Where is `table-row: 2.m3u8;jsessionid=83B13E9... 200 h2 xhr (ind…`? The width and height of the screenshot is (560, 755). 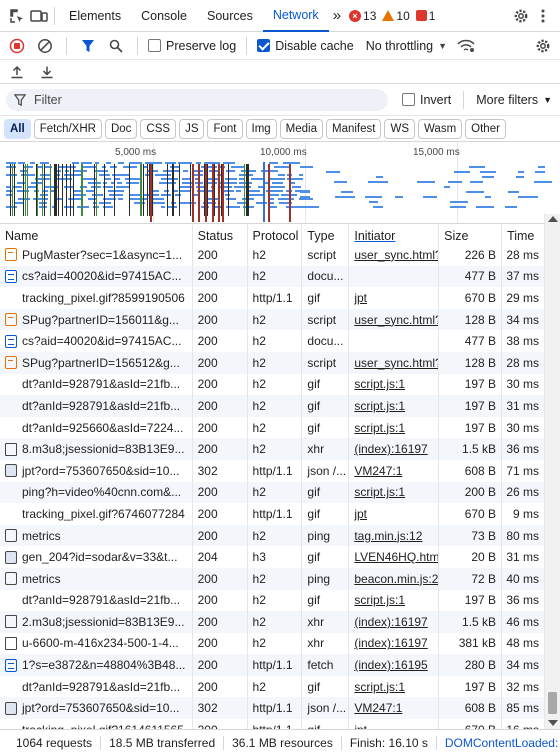 table-row: 2.m3u8;jsessionid=83B13E9... 200 h2 xhr (ind… is located at coordinates (272, 622).